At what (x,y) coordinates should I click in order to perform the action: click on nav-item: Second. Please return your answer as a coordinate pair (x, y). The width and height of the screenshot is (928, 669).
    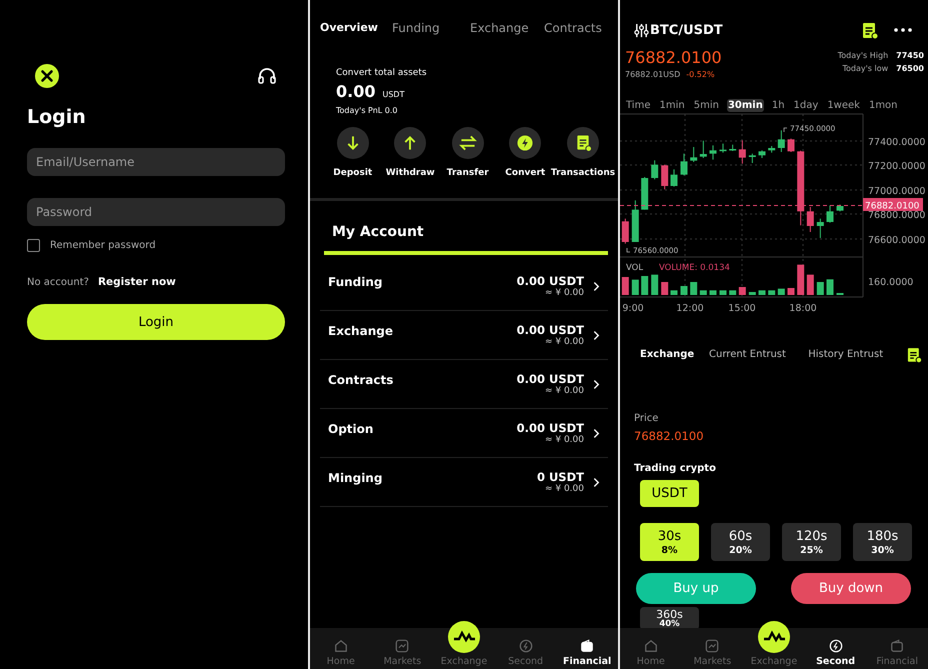
    Looking at the image, I should click on (835, 653).